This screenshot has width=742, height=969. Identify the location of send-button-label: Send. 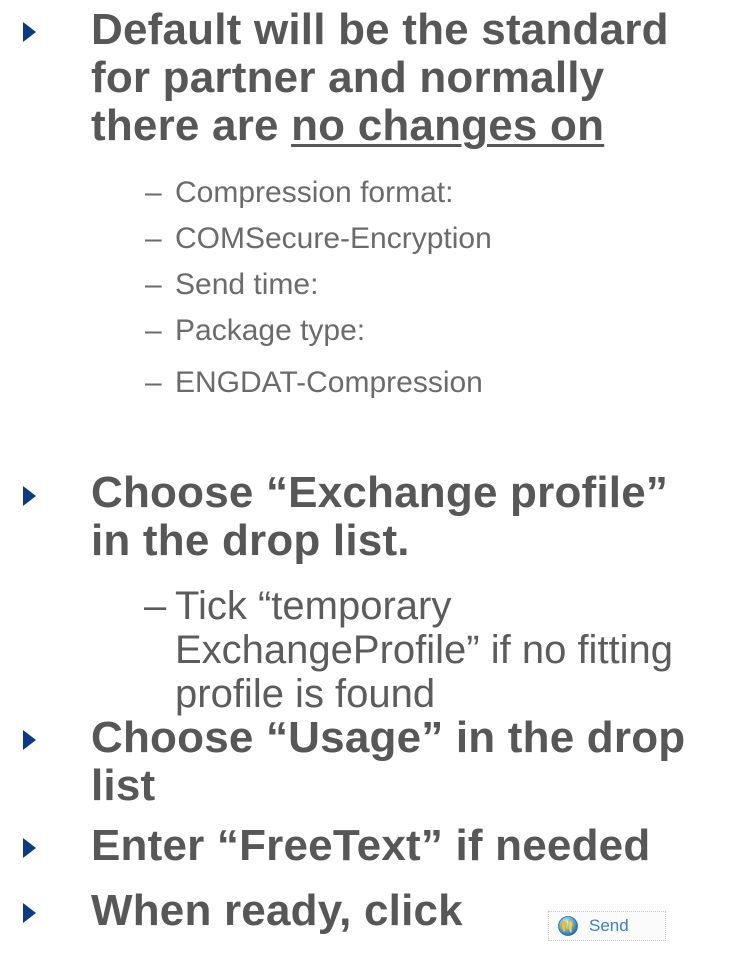
(609, 925).